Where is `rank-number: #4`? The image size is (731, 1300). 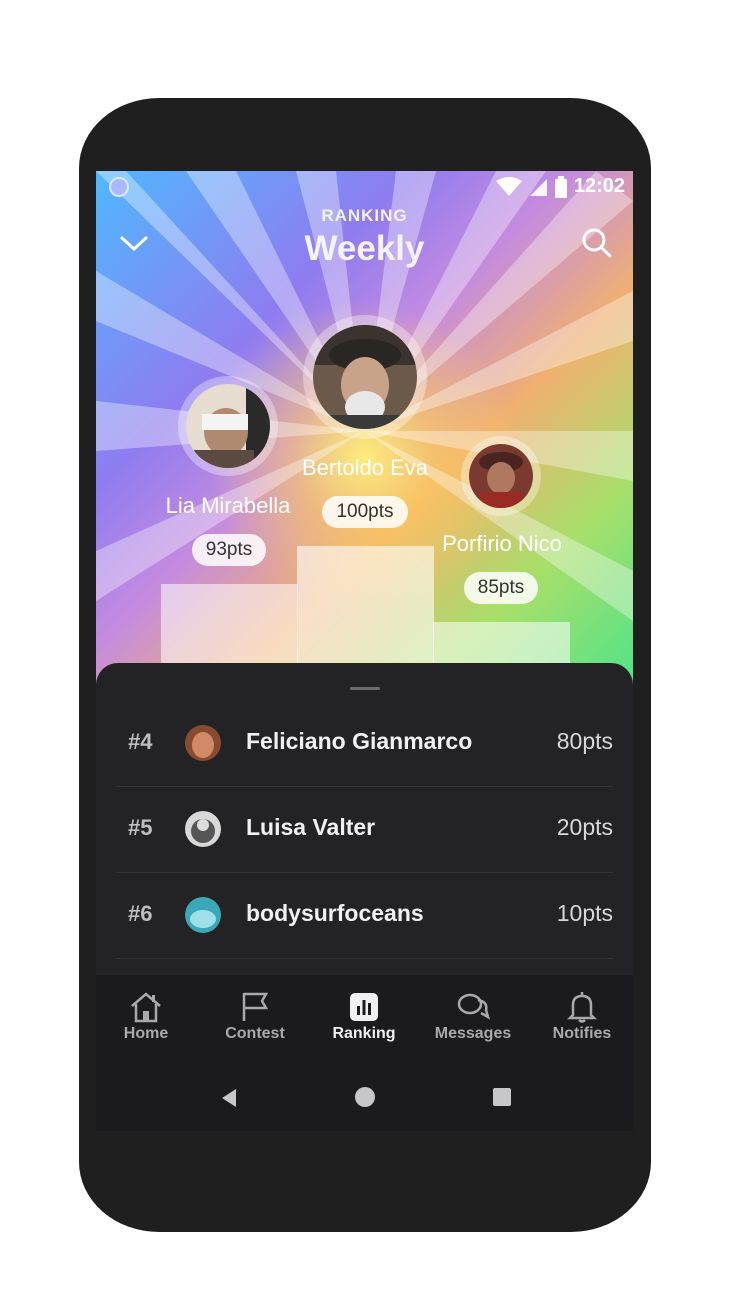
rank-number: #4 is located at coordinates (140, 741).